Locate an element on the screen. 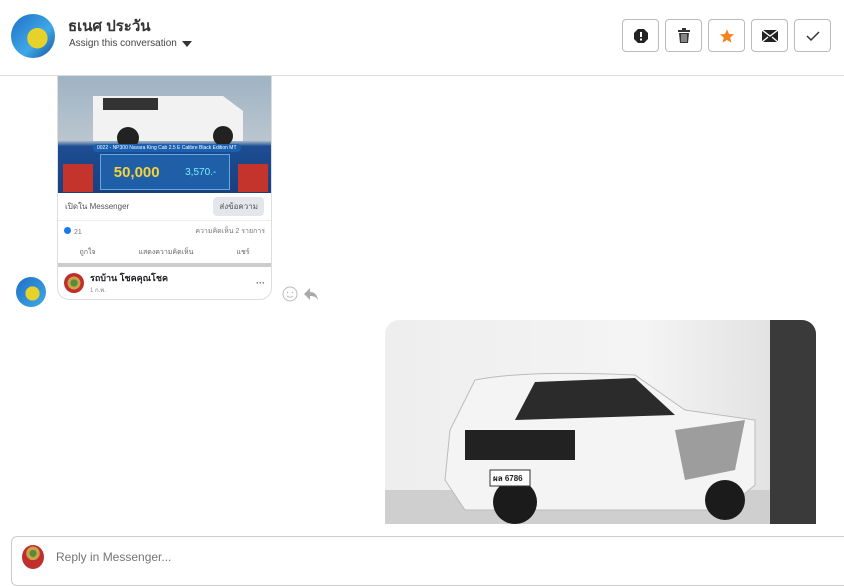 This screenshot has width=844, height=586. action-toolbar is located at coordinates (726, 35).